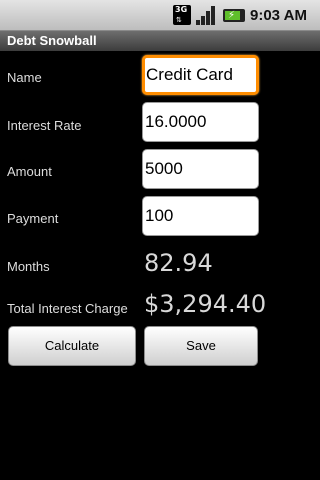 The height and width of the screenshot is (480, 320). I want to click on network-3g-icon: 3G ⇅, so click(182, 15).